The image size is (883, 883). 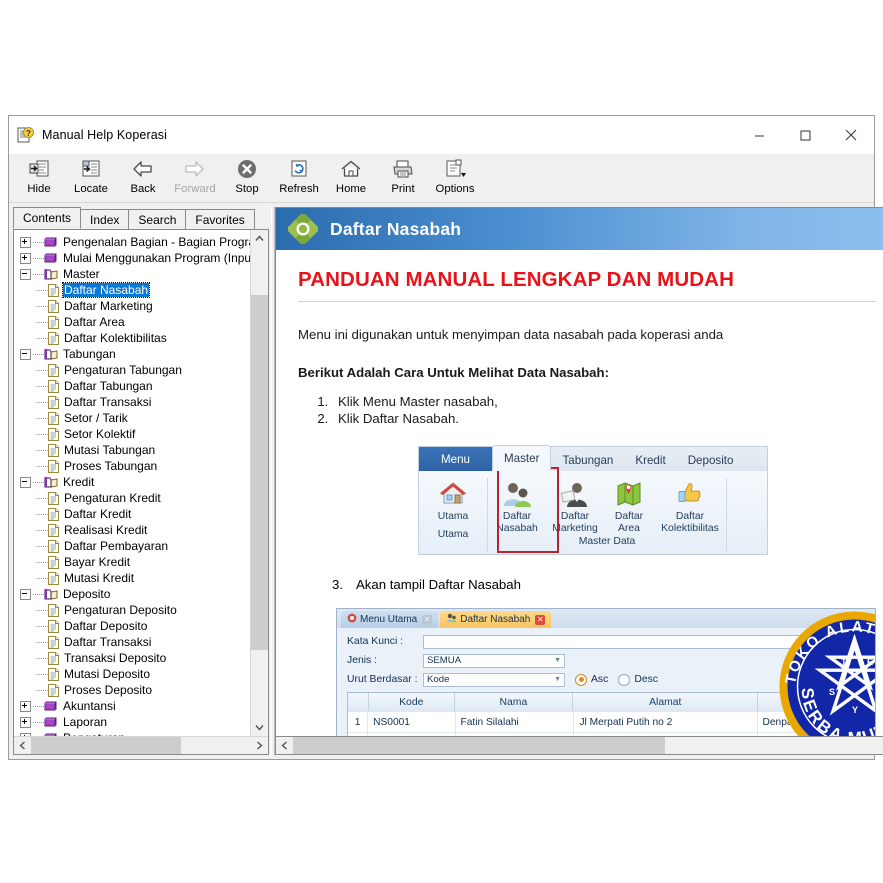 What do you see at coordinates (39, 177) in the screenshot?
I see `toolbar-hide-button: Hide` at bounding box center [39, 177].